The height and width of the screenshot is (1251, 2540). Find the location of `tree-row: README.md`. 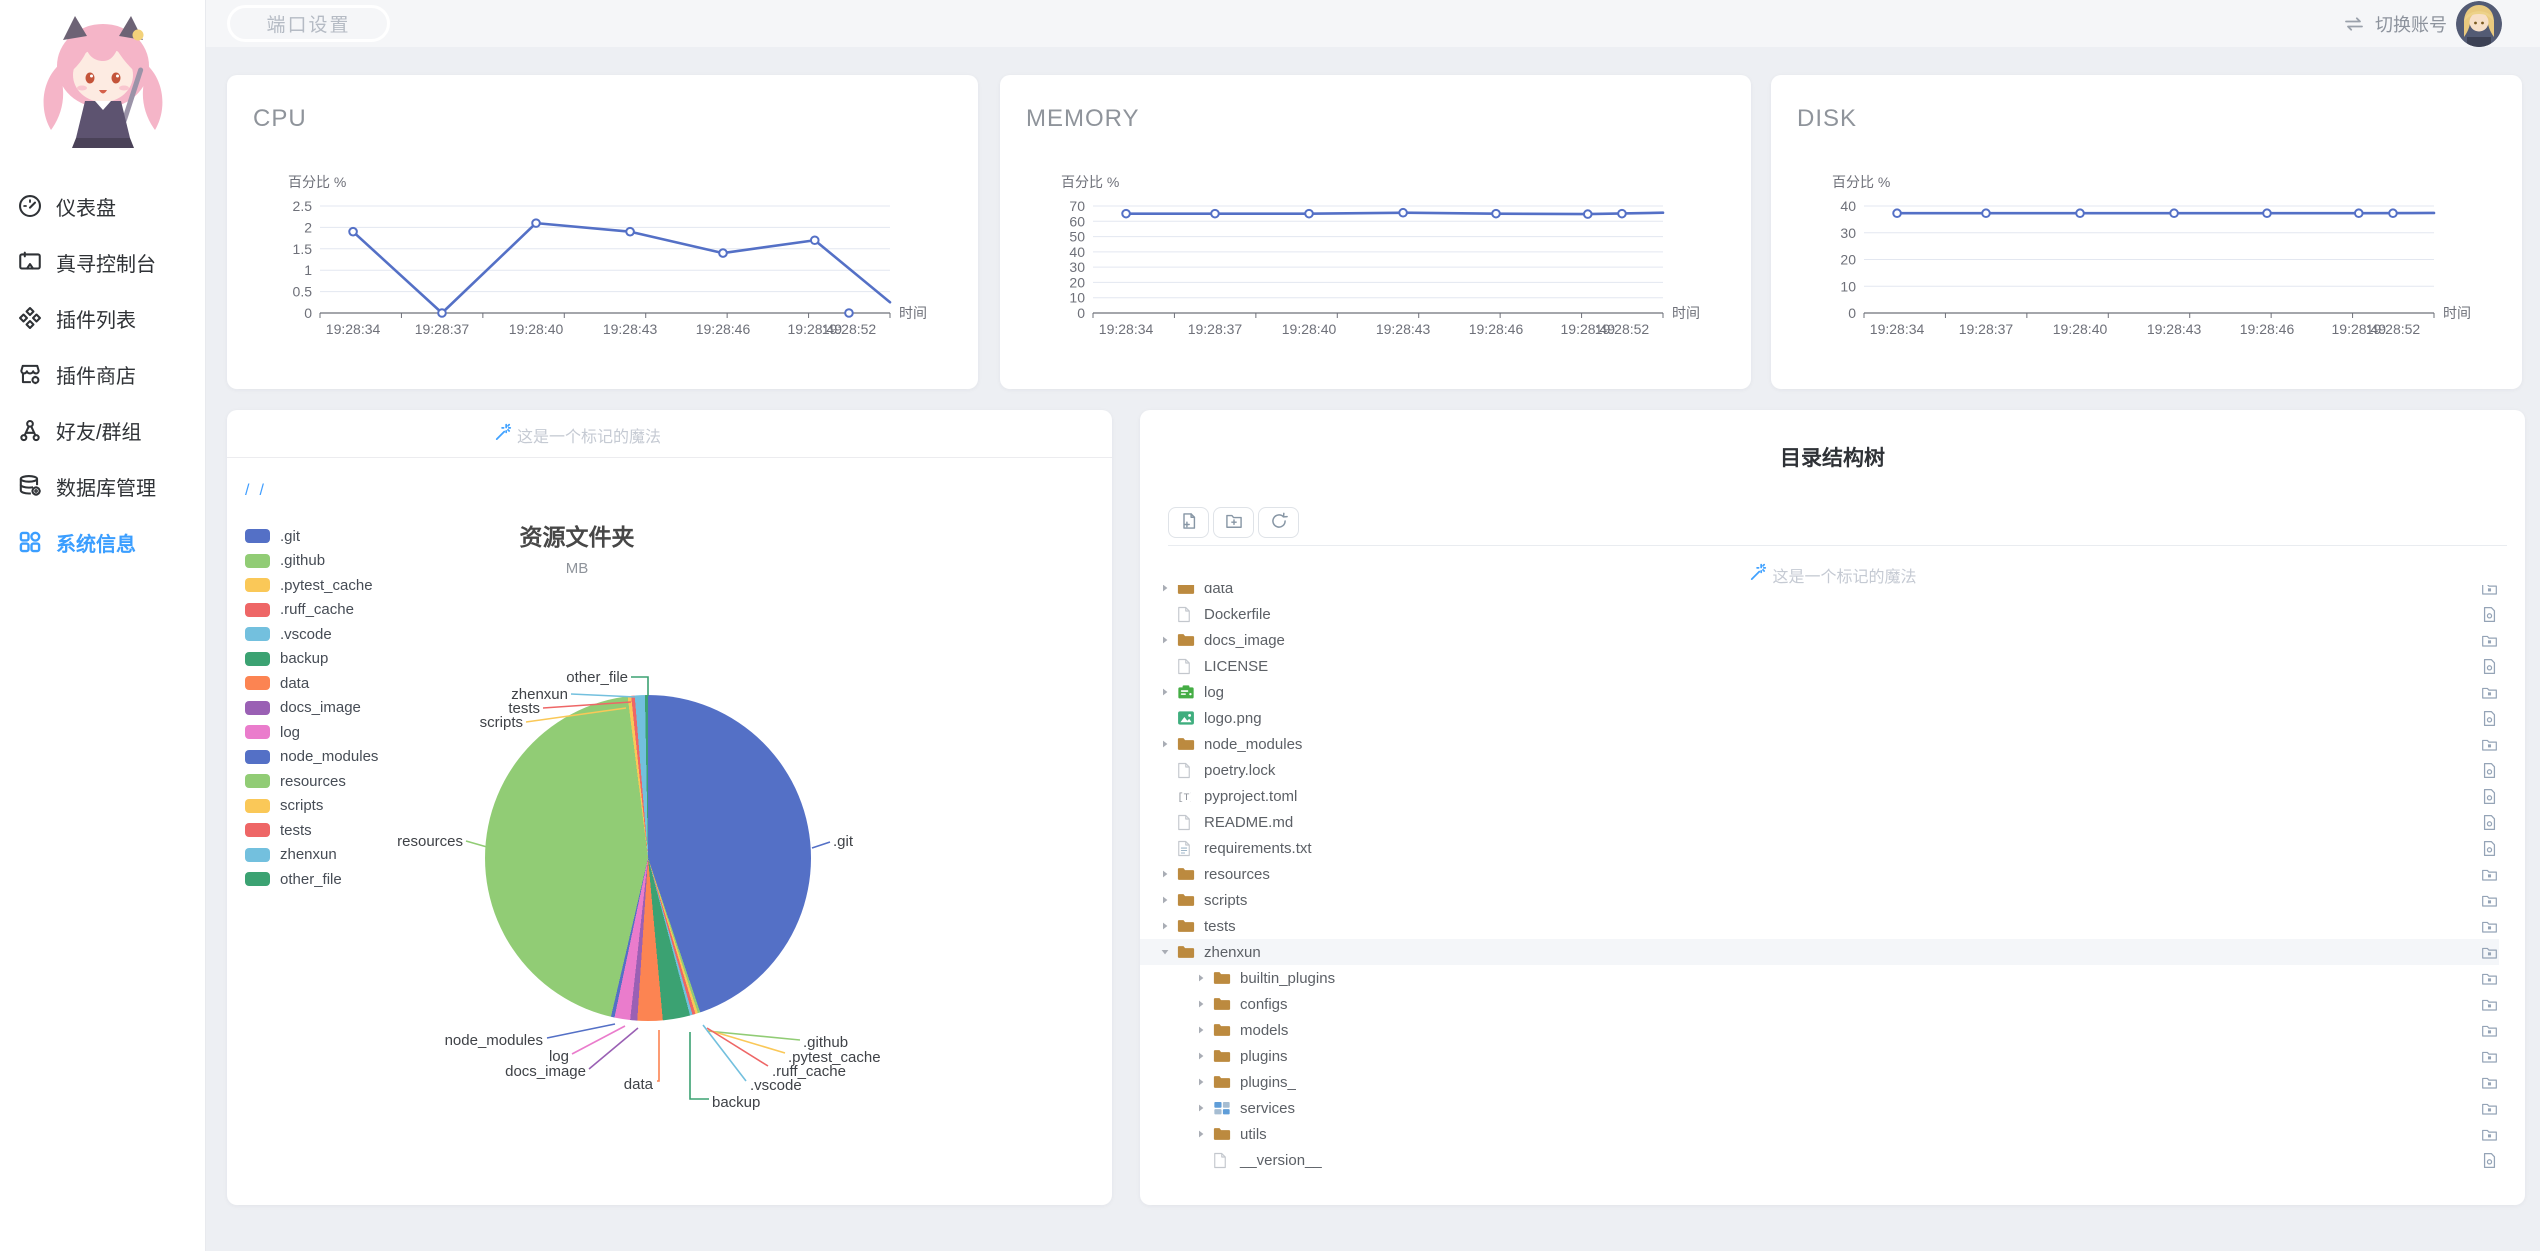

tree-row: README.md is located at coordinates (1819, 822).